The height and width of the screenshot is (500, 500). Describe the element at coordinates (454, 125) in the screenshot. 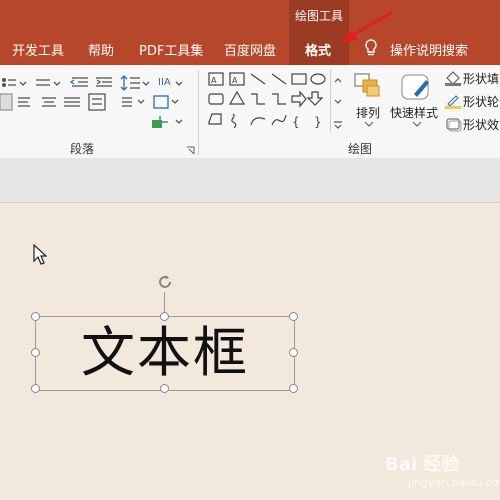

I see `shape-effects-icon` at that location.